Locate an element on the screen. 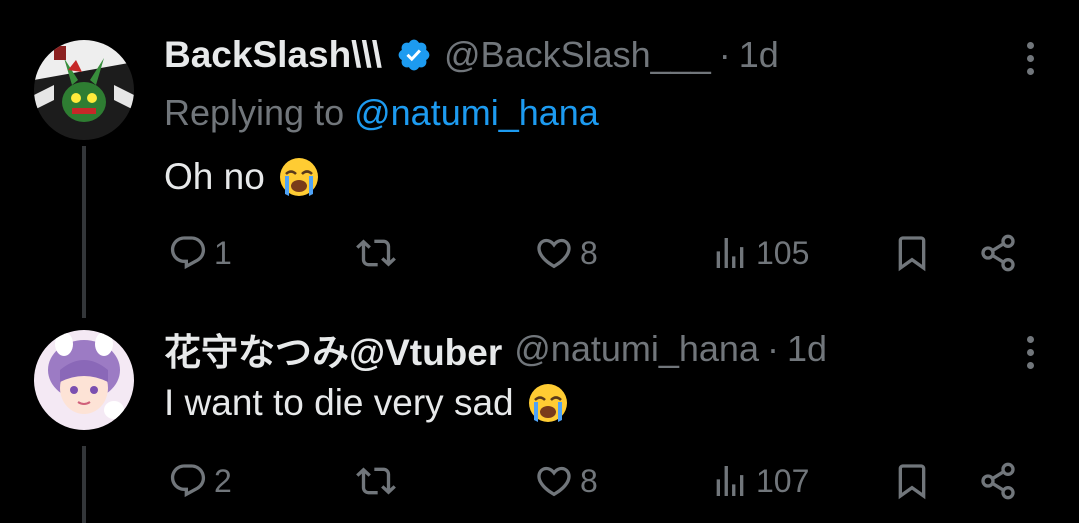 Image resolution: width=1079 pixels, height=523 pixels. views-button: 105 is located at coordinates (759, 253).